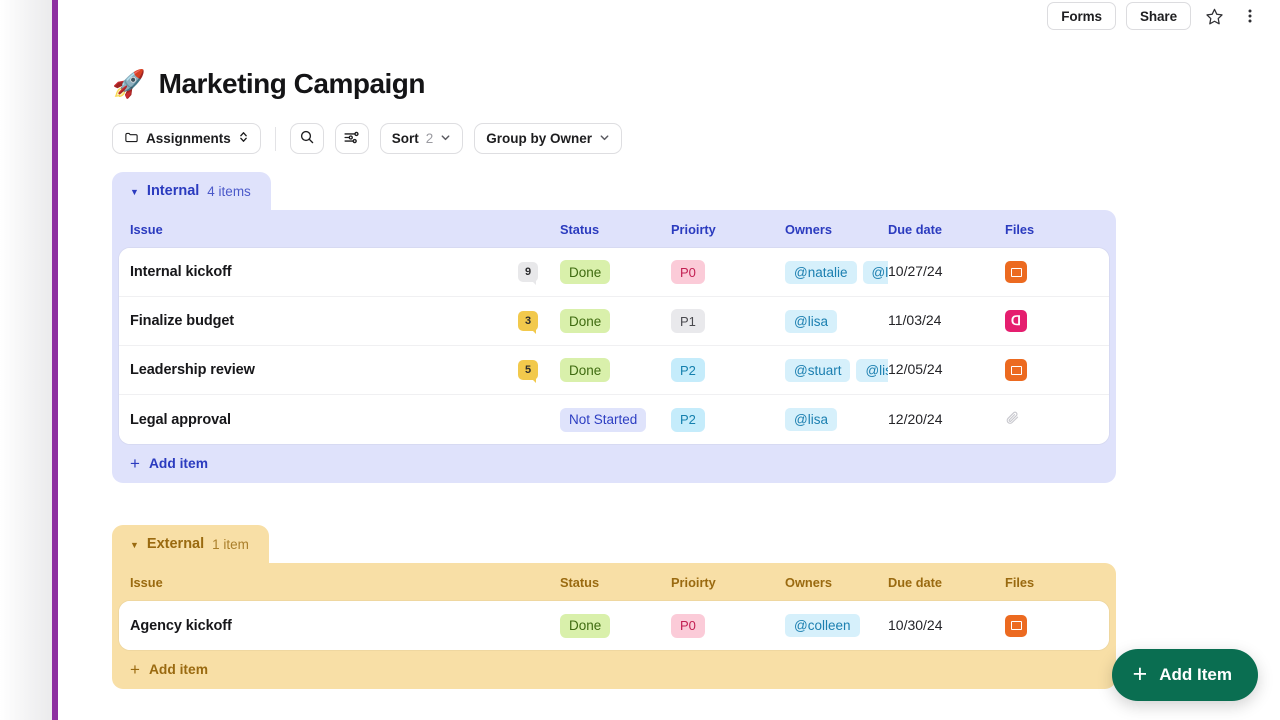 This screenshot has height=720, width=1280. Describe the element at coordinates (173, 191) in the screenshot. I see `group-name: Internal` at that location.